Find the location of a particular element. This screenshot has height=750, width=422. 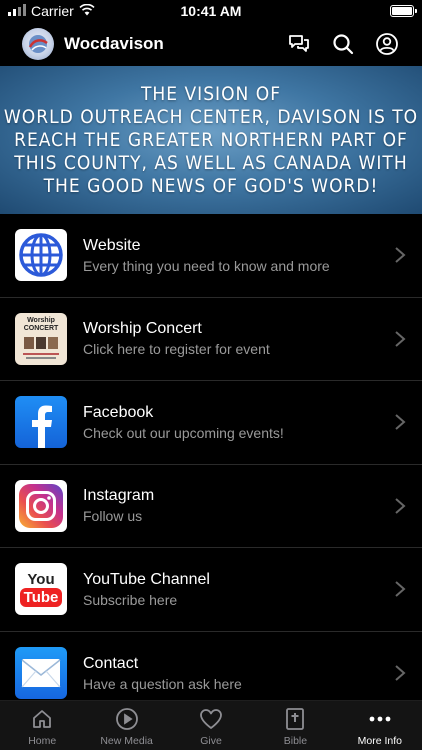

item-title: Facebook is located at coordinates (118, 412).